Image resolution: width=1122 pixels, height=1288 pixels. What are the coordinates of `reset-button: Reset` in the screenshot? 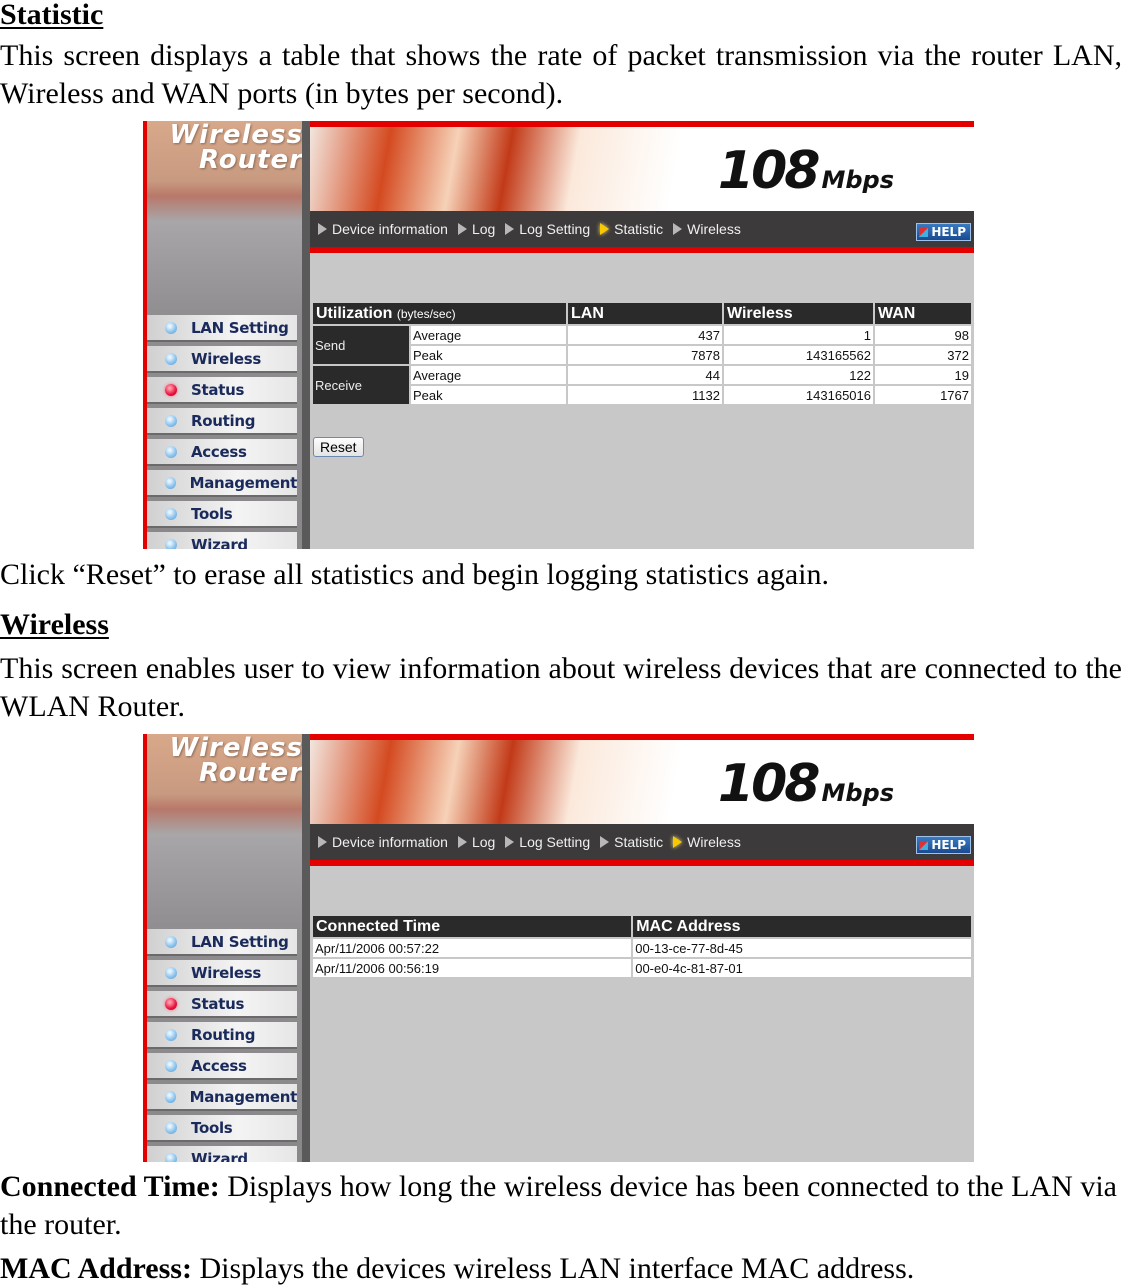 It's located at (338, 447).